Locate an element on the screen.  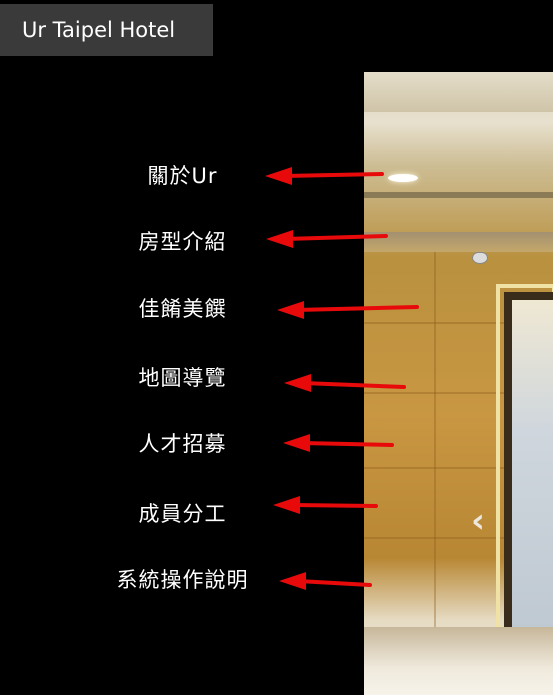
menu-item-label: 佳餚美饌 is located at coordinates (182, 309).